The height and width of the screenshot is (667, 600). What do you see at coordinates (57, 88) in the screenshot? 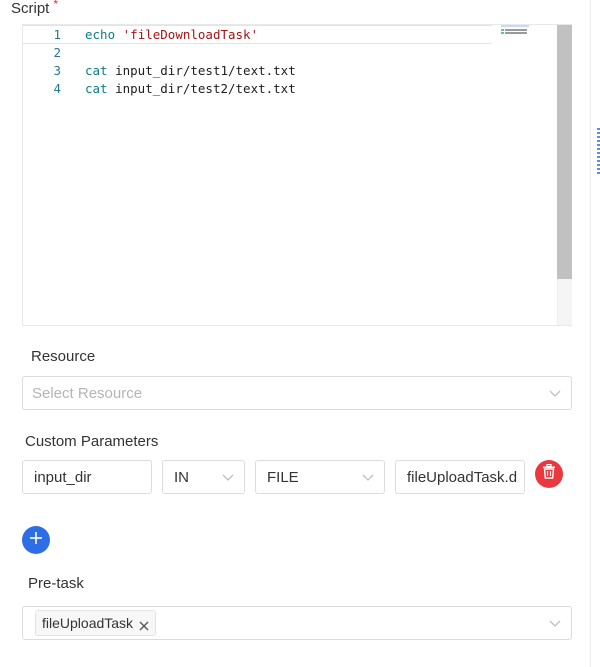
I see `line-number: 4` at bounding box center [57, 88].